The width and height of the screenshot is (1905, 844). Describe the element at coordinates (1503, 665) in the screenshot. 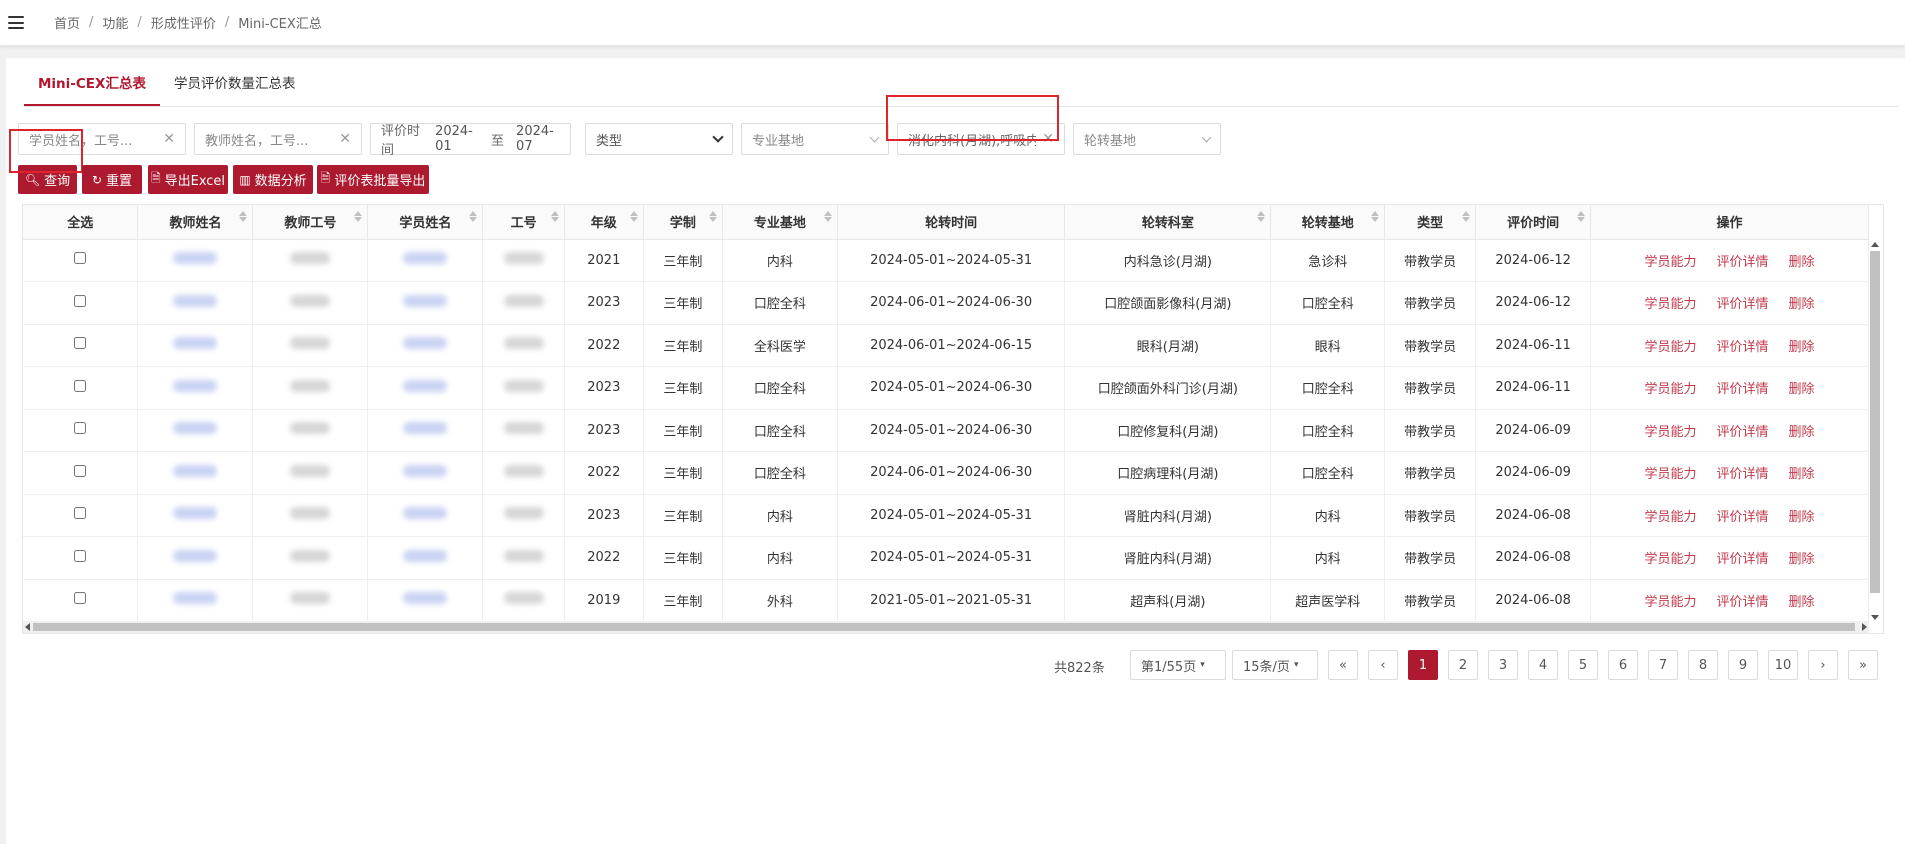

I see `page-number-button: 3` at that location.